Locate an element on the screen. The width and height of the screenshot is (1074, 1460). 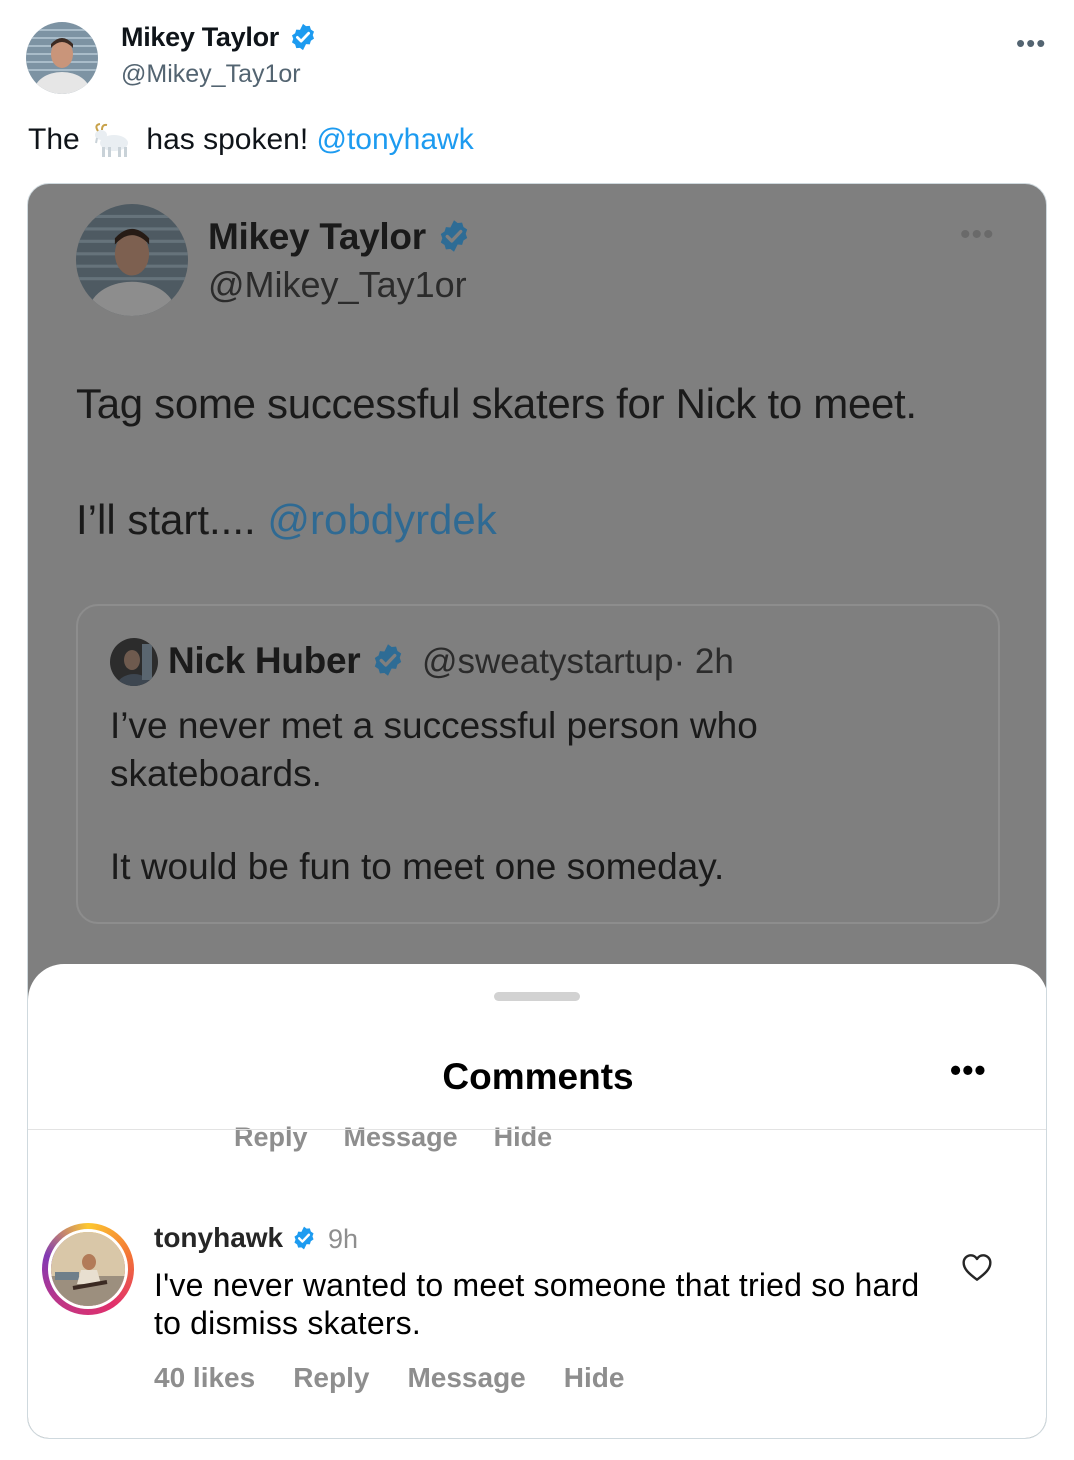
screenshot-author-avatar is located at coordinates (132, 260).